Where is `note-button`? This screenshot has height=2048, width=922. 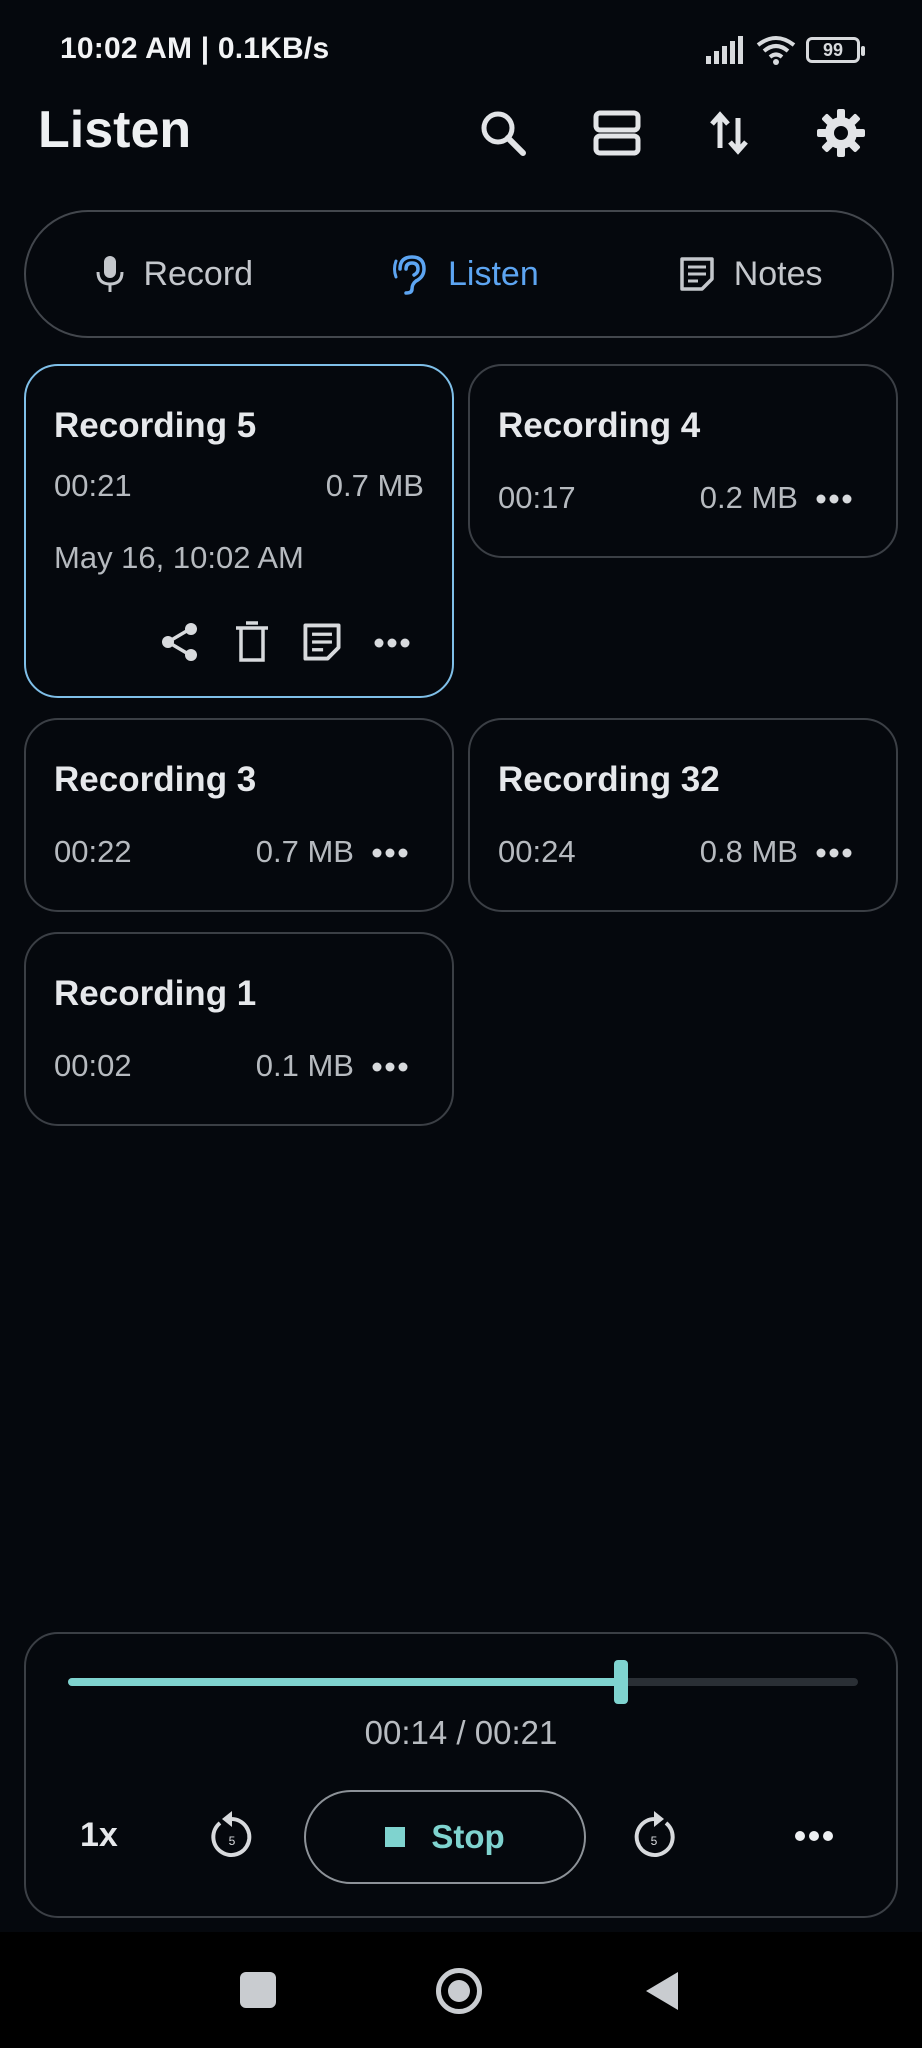 note-button is located at coordinates (322, 642).